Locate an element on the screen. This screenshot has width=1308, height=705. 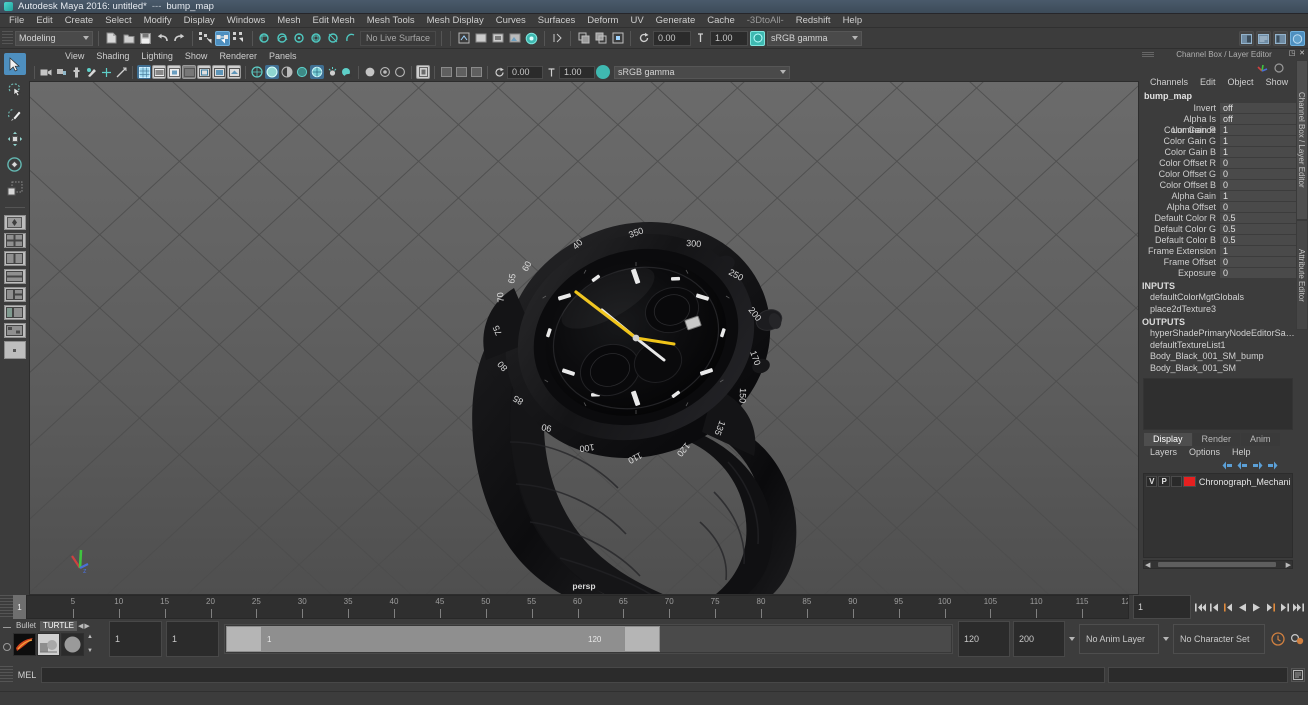
attribute-value: off is located at coordinates (1258, 108).